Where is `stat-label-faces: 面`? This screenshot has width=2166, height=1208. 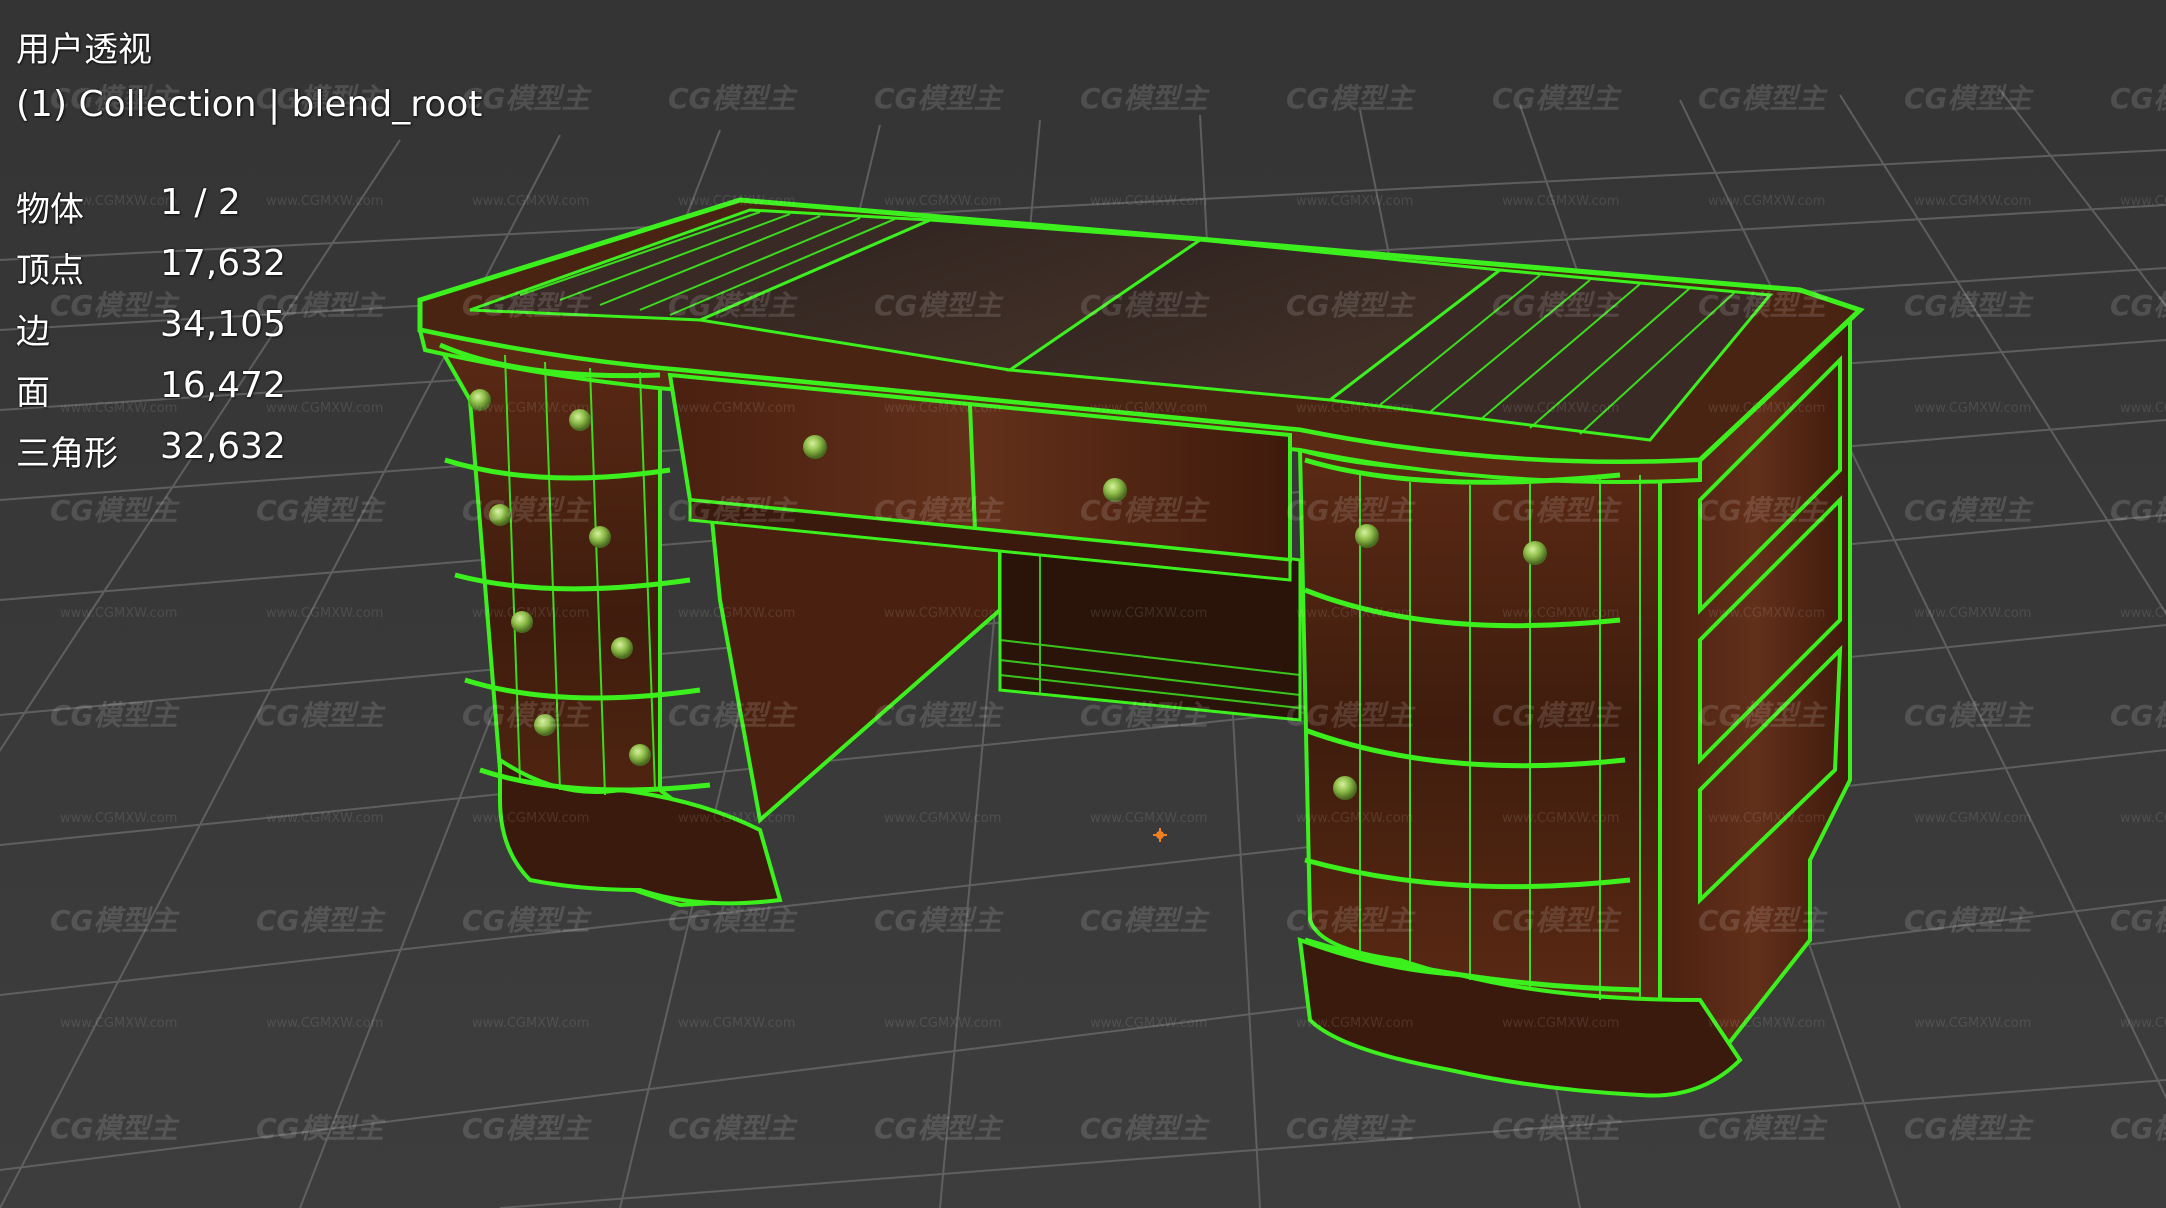 stat-label-faces: 面 is located at coordinates (33, 393).